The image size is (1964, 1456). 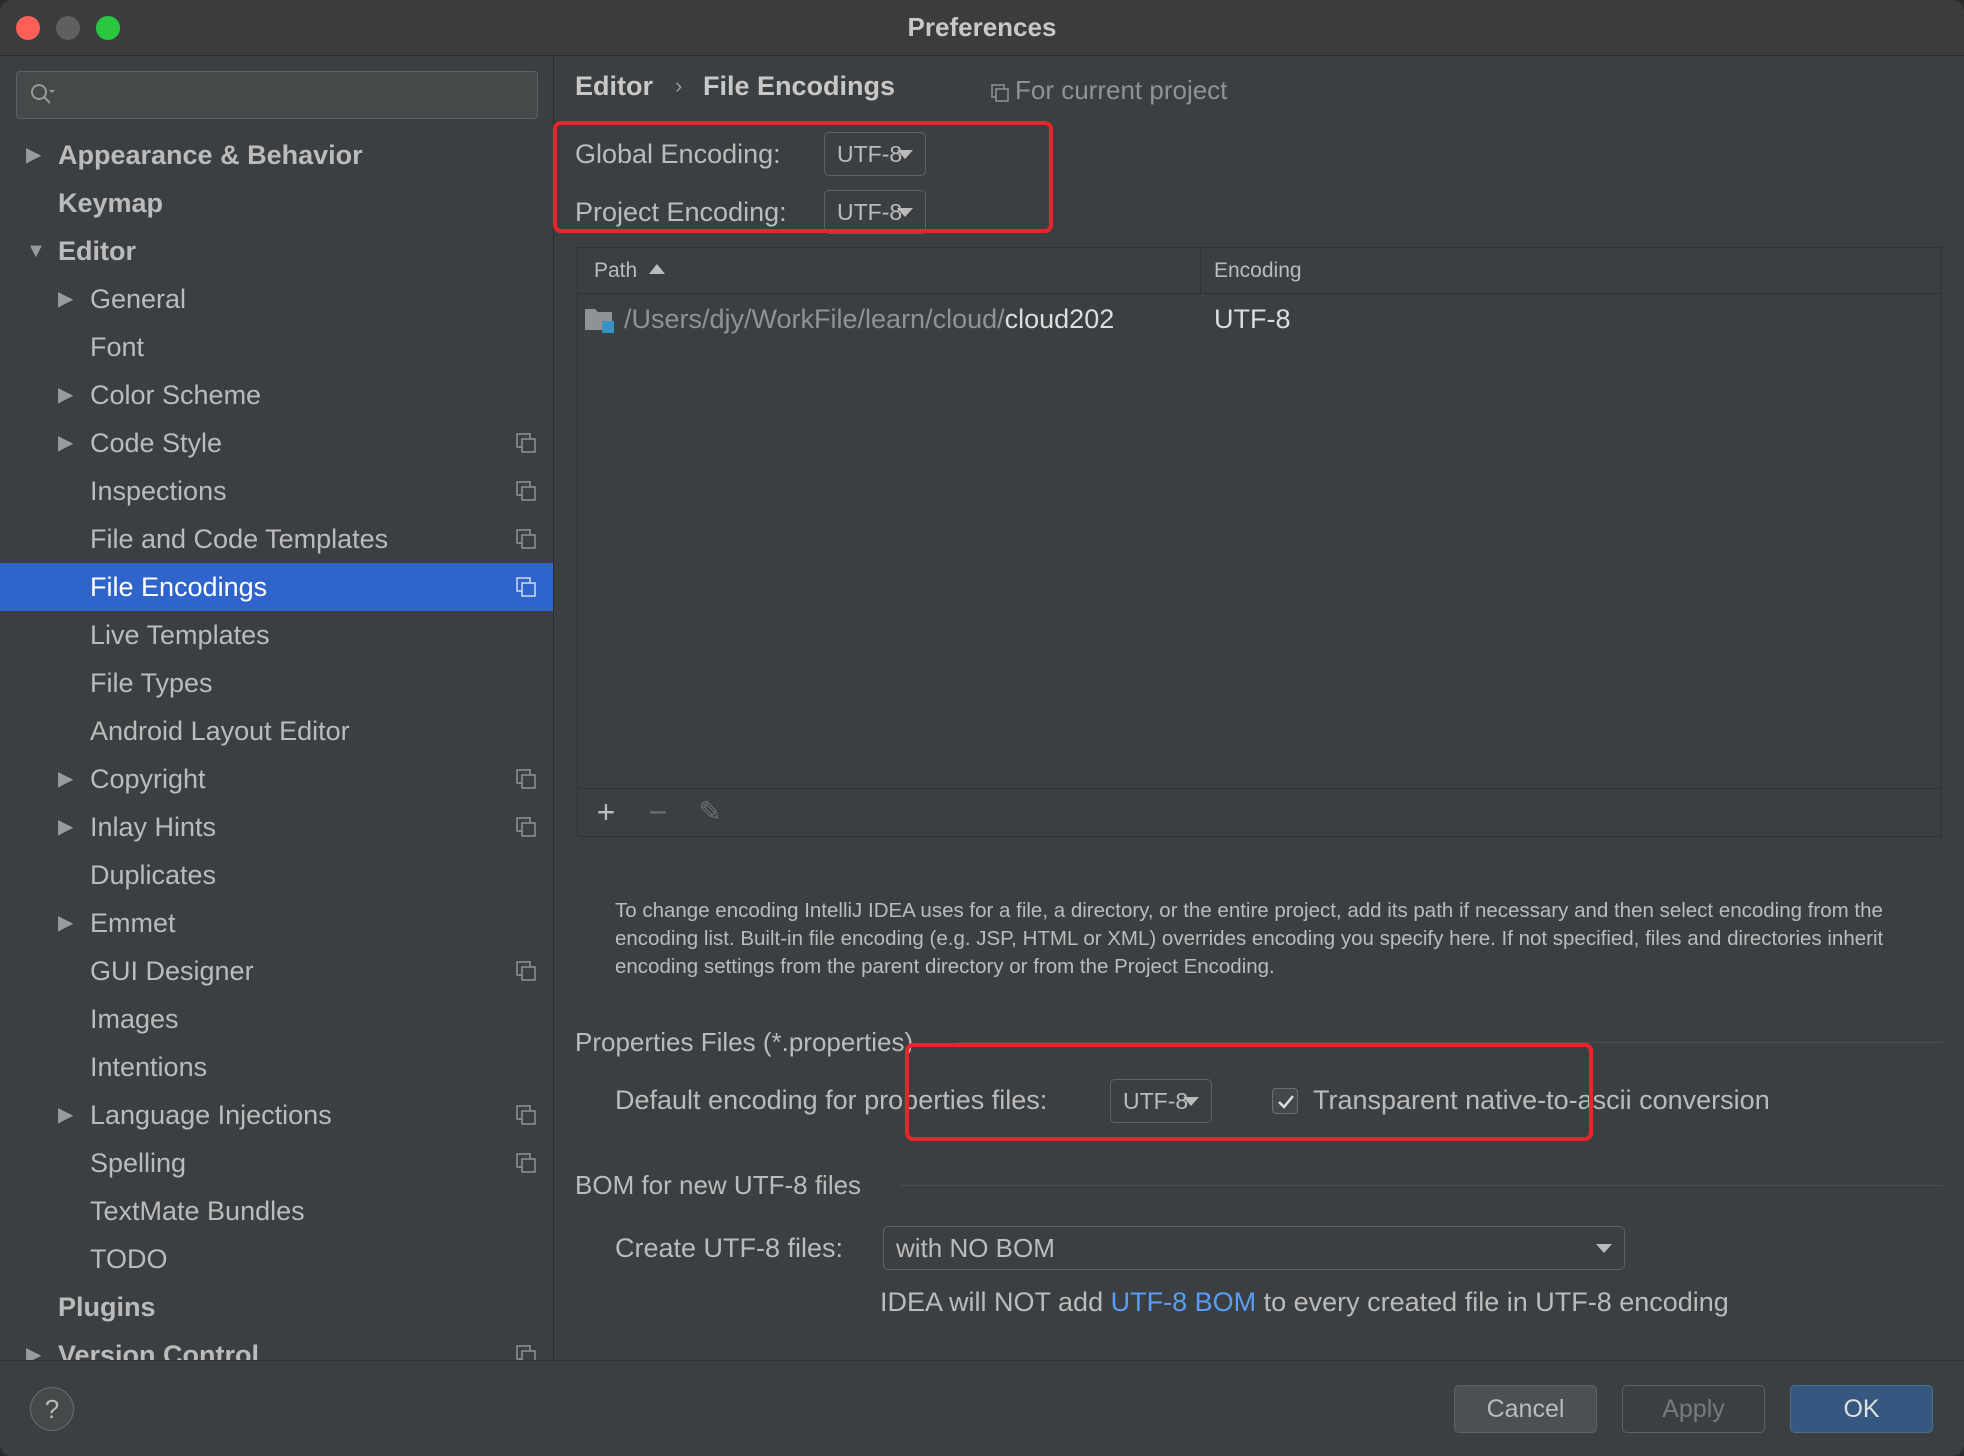 I want to click on encoding-cell: UTF-8, so click(x=1252, y=319).